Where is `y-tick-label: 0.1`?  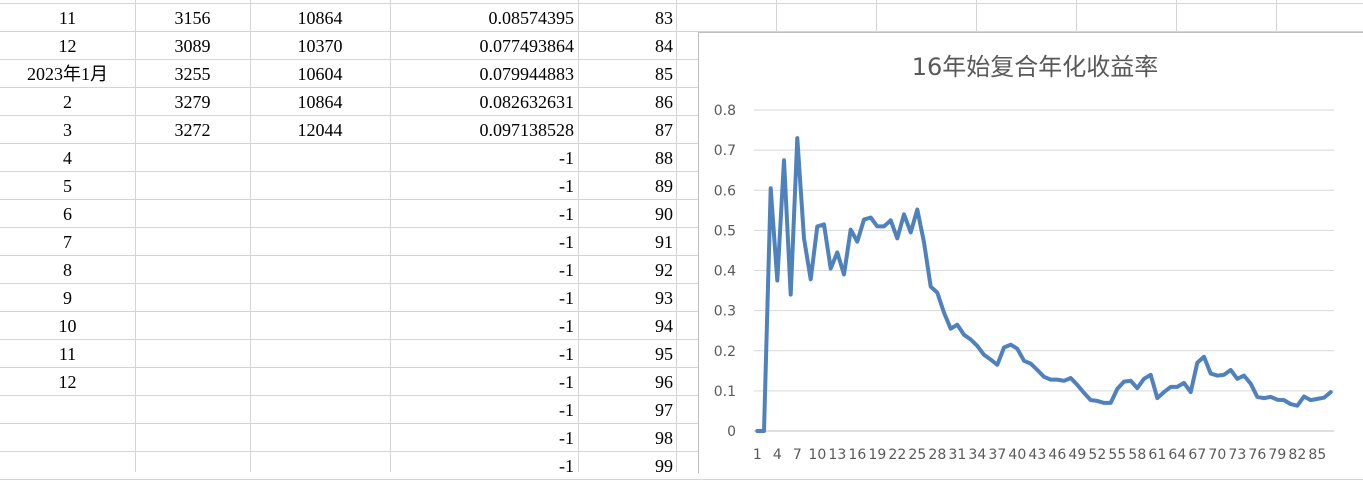 y-tick-label: 0.1 is located at coordinates (725, 392).